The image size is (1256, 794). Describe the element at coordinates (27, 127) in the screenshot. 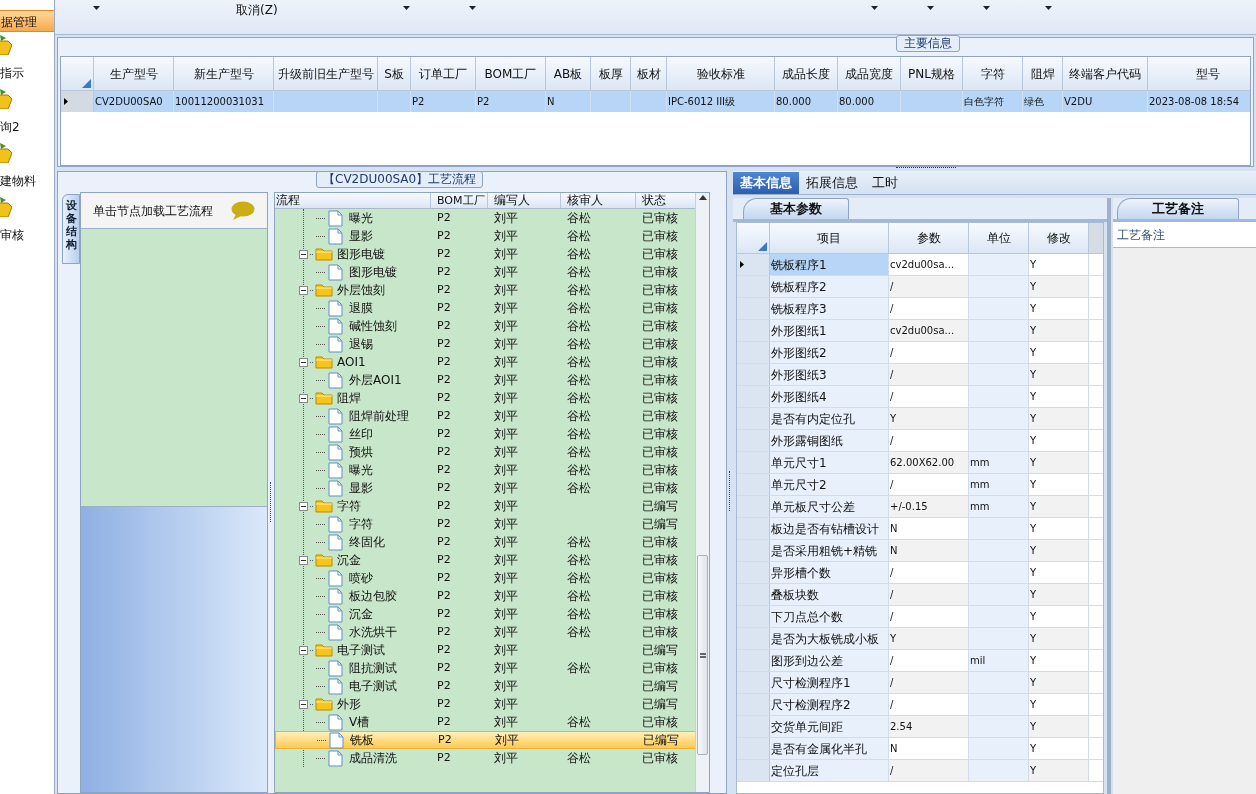

I see `sidebar-item: 询2` at that location.